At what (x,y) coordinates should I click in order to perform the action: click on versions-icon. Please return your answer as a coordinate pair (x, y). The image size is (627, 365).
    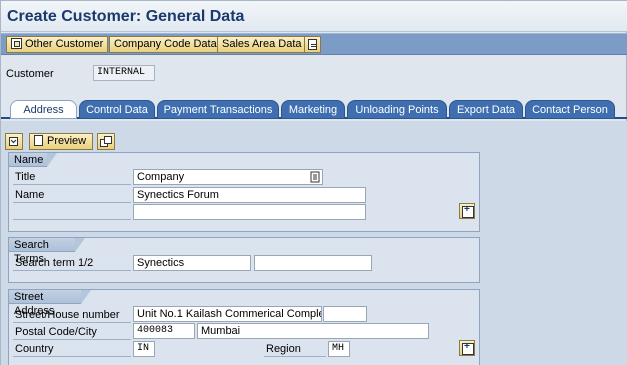
    Looking at the image, I should click on (106, 141).